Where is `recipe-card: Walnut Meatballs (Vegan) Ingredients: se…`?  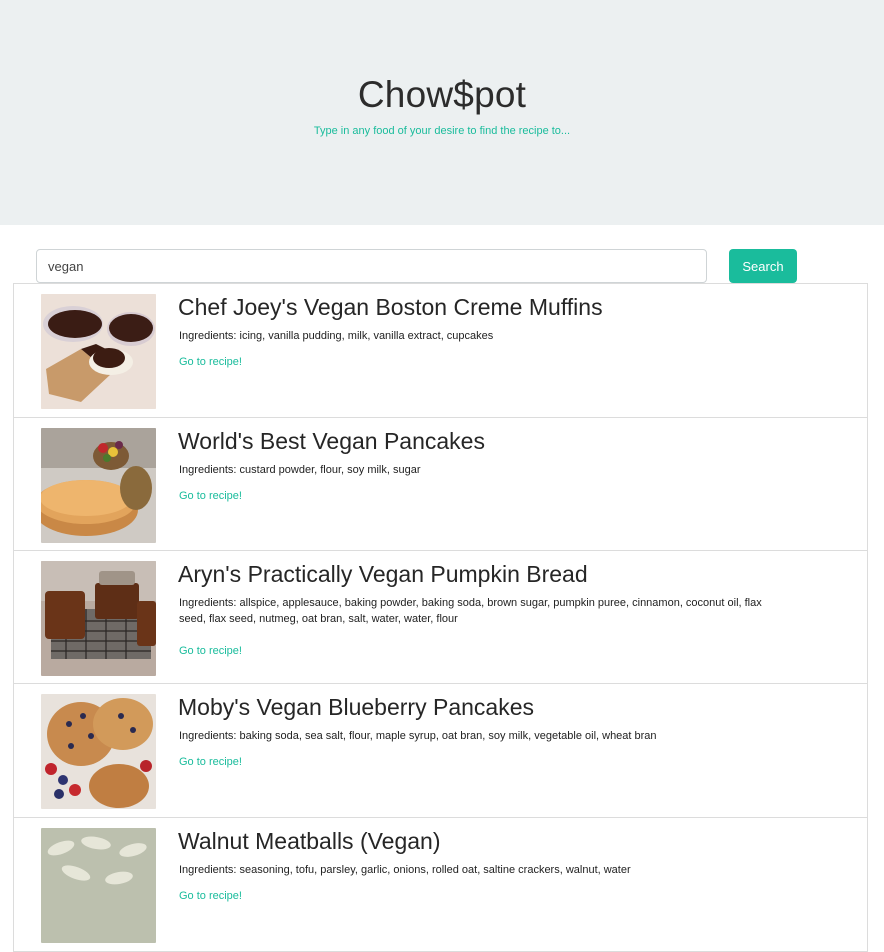
recipe-card: Walnut Meatballs (Vegan) Ingredients: se… is located at coordinates (440, 885).